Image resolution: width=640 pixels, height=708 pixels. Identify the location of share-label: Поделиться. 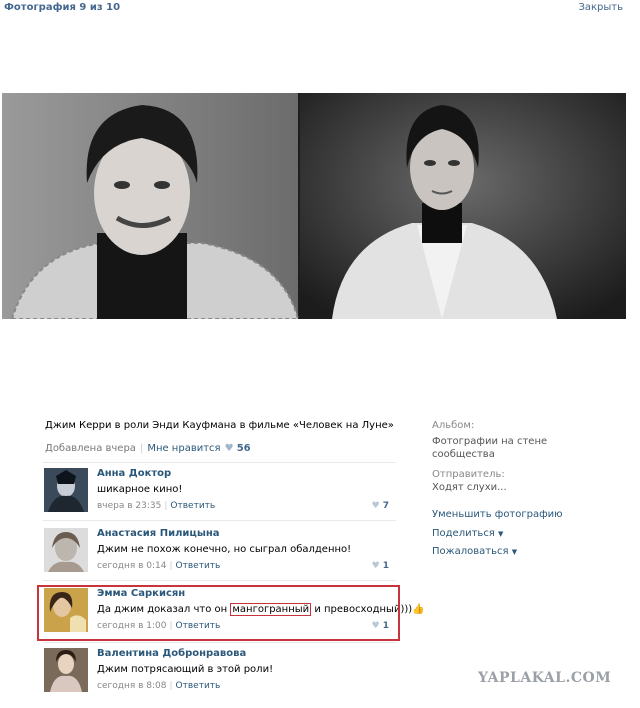
(463, 533).